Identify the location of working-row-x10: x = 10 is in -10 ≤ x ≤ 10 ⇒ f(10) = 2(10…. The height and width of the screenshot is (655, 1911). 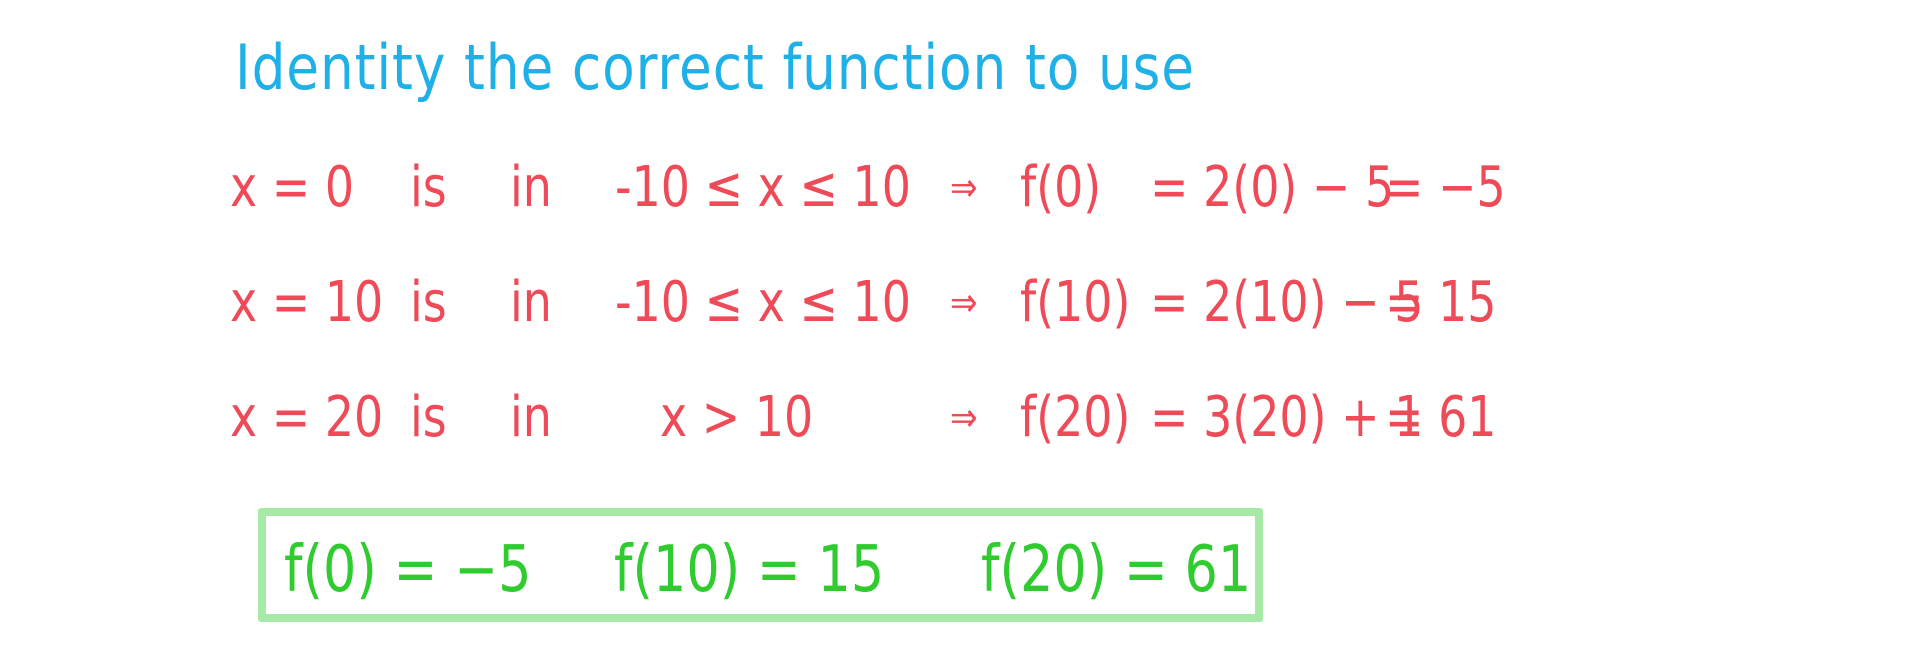
(880, 303).